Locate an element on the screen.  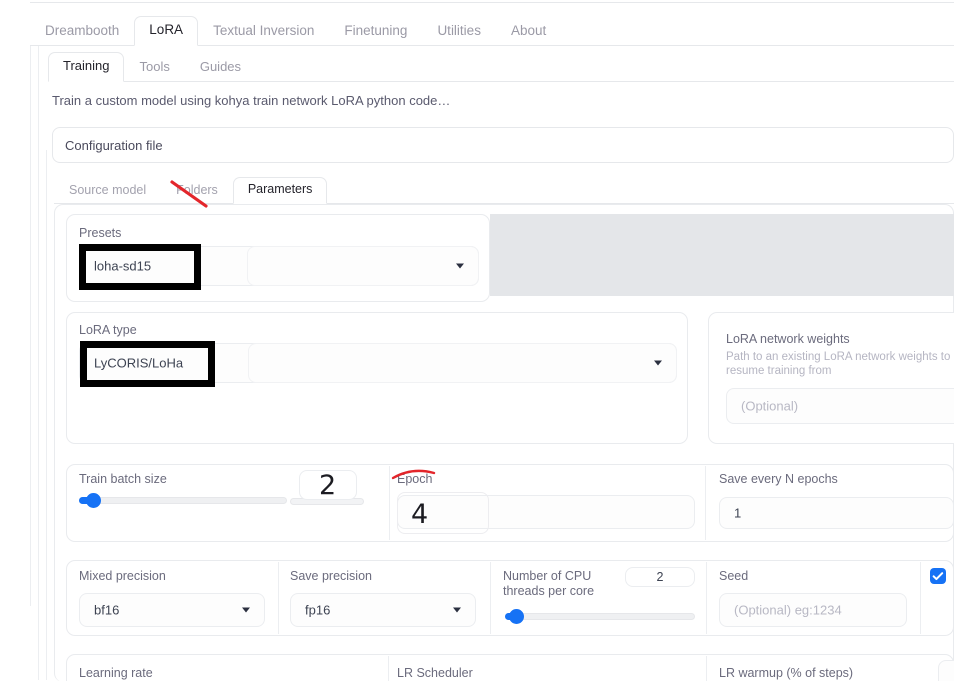
main-tab-dreambooth: Dreambooth is located at coordinates (82, 31).